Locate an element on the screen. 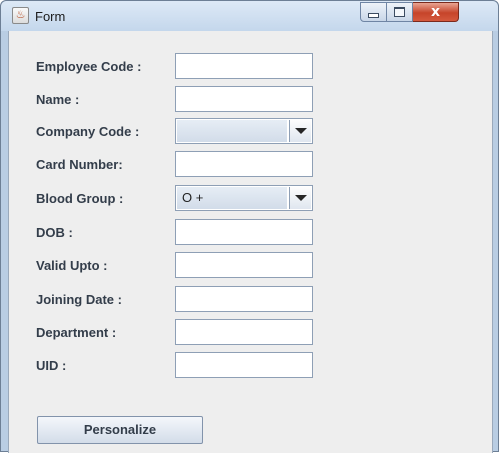 The width and height of the screenshot is (499, 453). card-number-field is located at coordinates (244, 164).